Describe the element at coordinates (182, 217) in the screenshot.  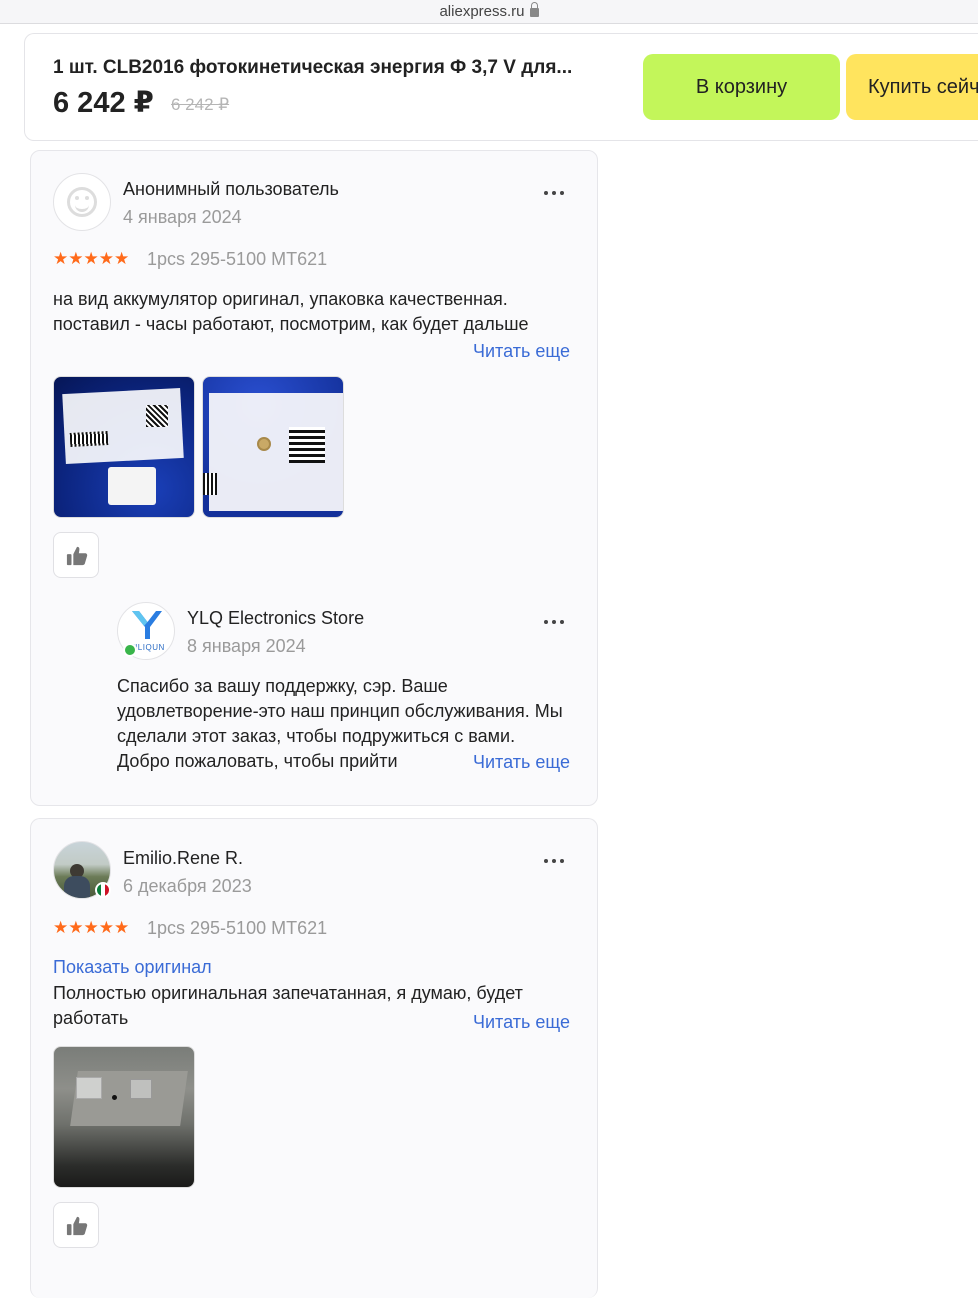
I see `review-date: 4 января 2024` at that location.